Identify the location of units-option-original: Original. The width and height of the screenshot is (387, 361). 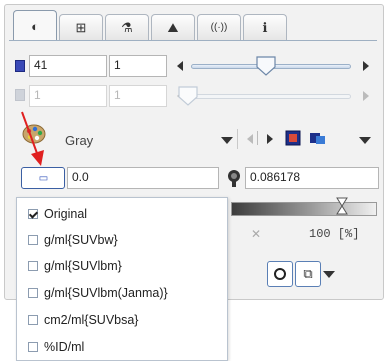
(122, 214).